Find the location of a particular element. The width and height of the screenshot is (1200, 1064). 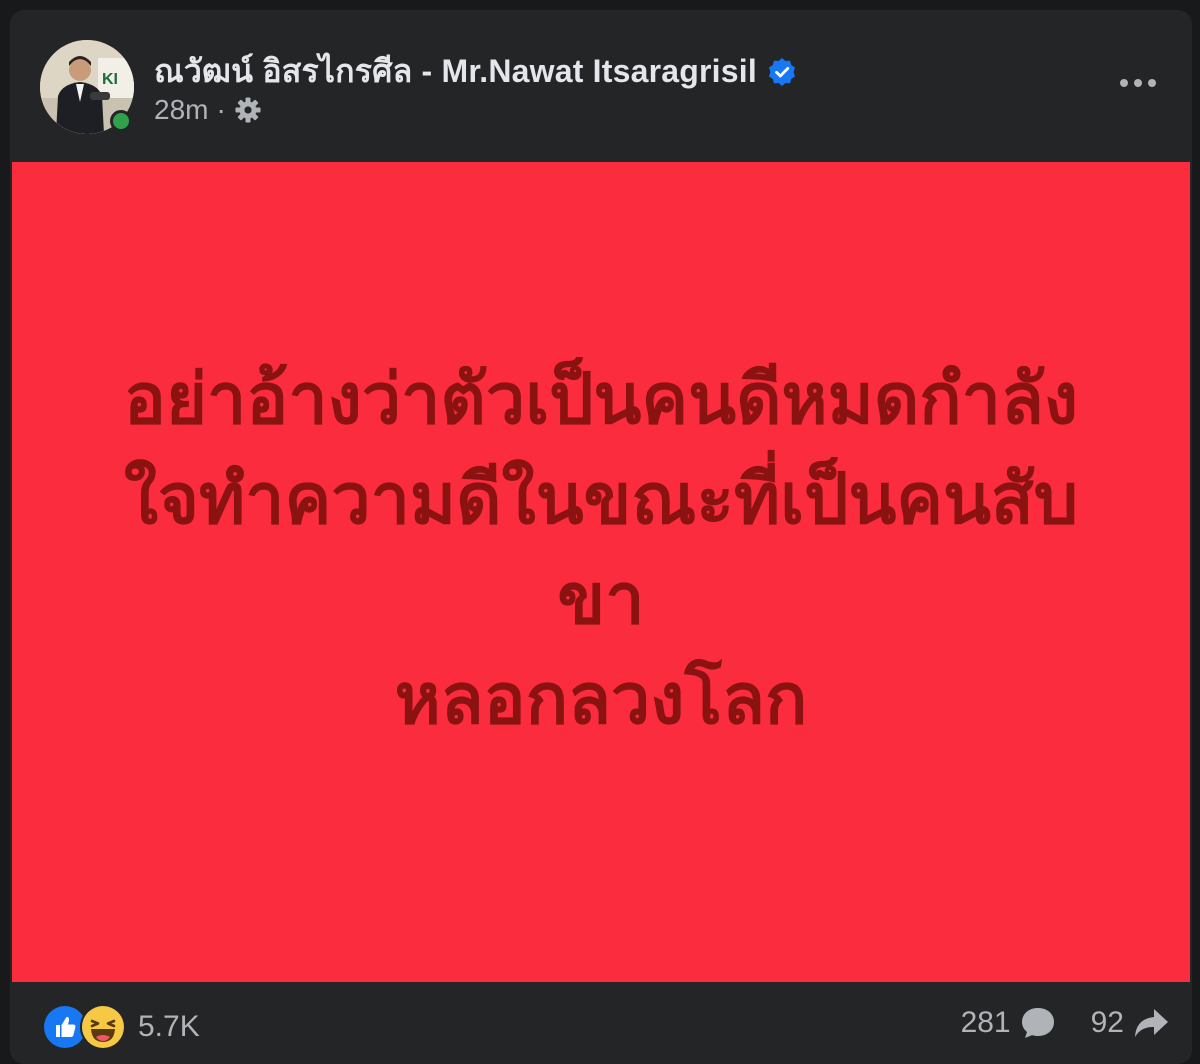

comments-count: 281 is located at coordinates (985, 1022).